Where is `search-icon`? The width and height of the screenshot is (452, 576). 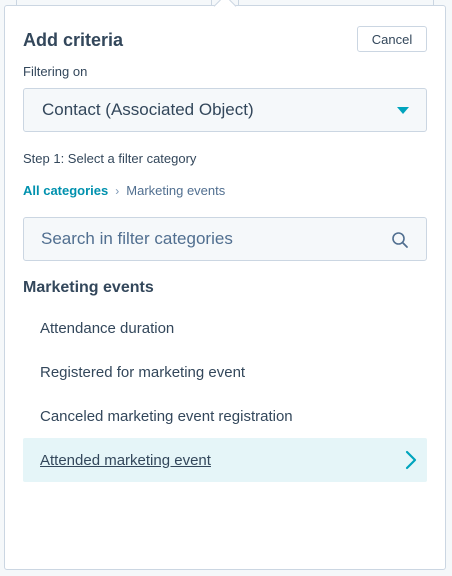 search-icon is located at coordinates (400, 240).